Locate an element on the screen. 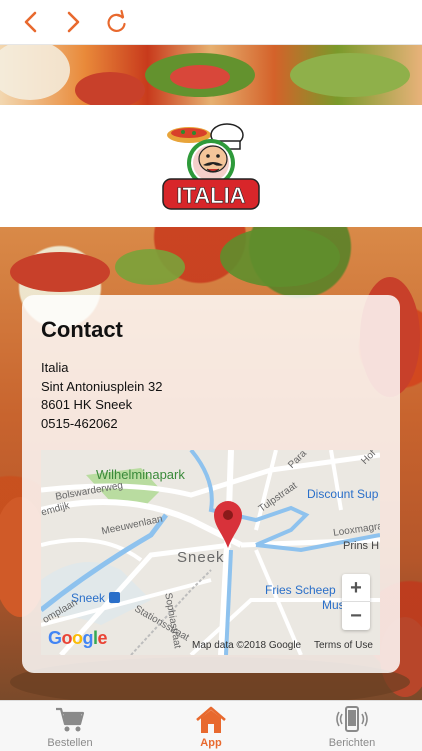  back-button is located at coordinates (31, 22).